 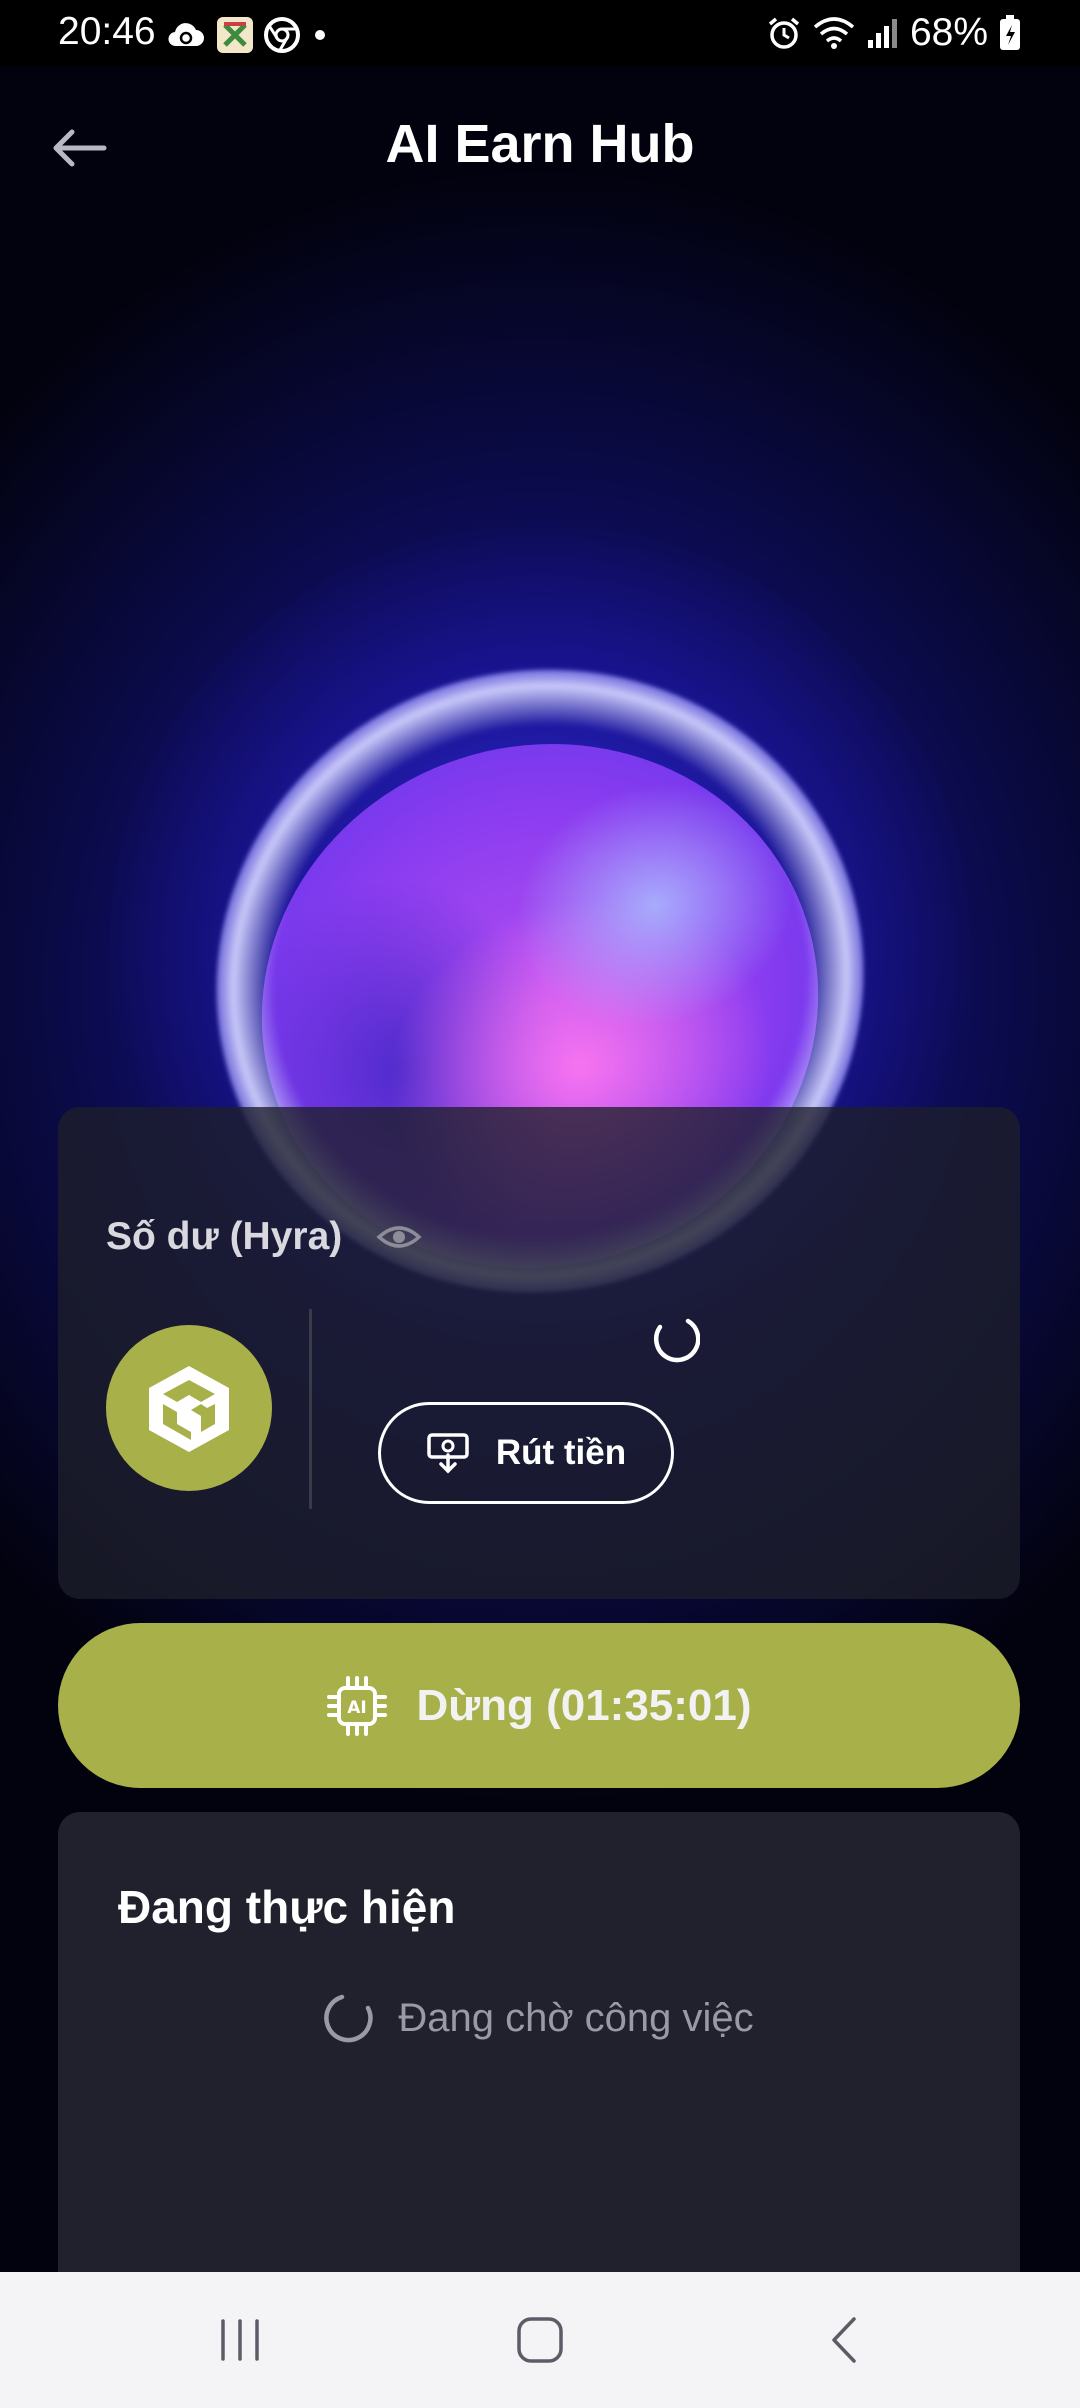 I want to click on card-divider, so click(x=310, y=1409).